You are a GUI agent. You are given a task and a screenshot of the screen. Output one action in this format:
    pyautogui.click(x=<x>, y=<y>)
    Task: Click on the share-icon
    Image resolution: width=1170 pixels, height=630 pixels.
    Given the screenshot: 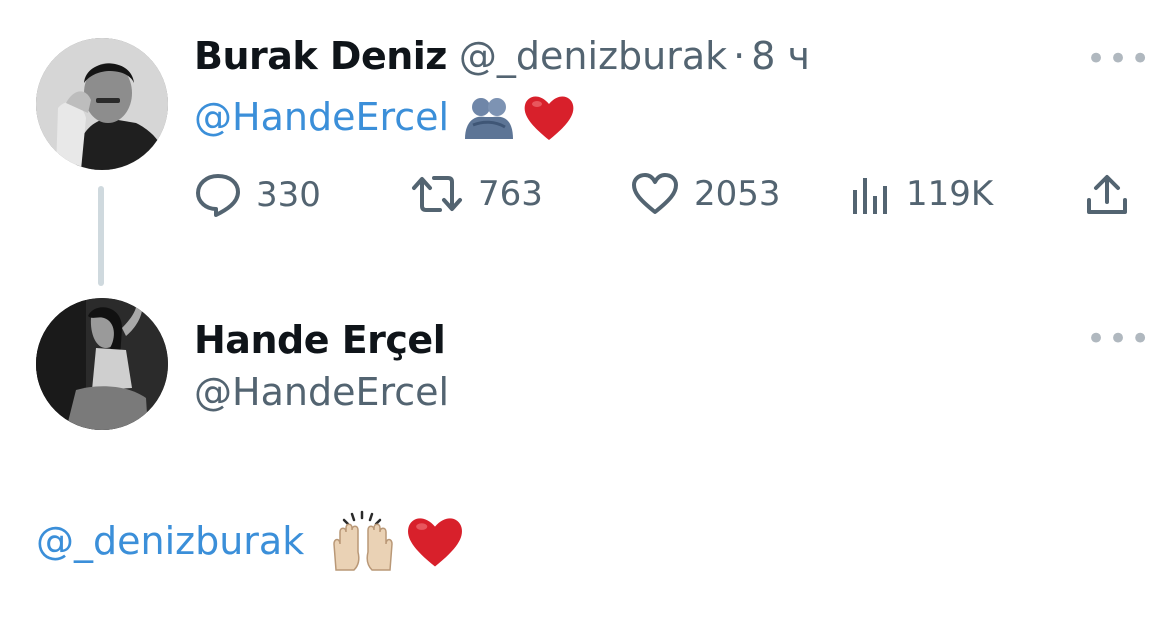 What is the action you would take?
    pyautogui.click(x=1107, y=194)
    